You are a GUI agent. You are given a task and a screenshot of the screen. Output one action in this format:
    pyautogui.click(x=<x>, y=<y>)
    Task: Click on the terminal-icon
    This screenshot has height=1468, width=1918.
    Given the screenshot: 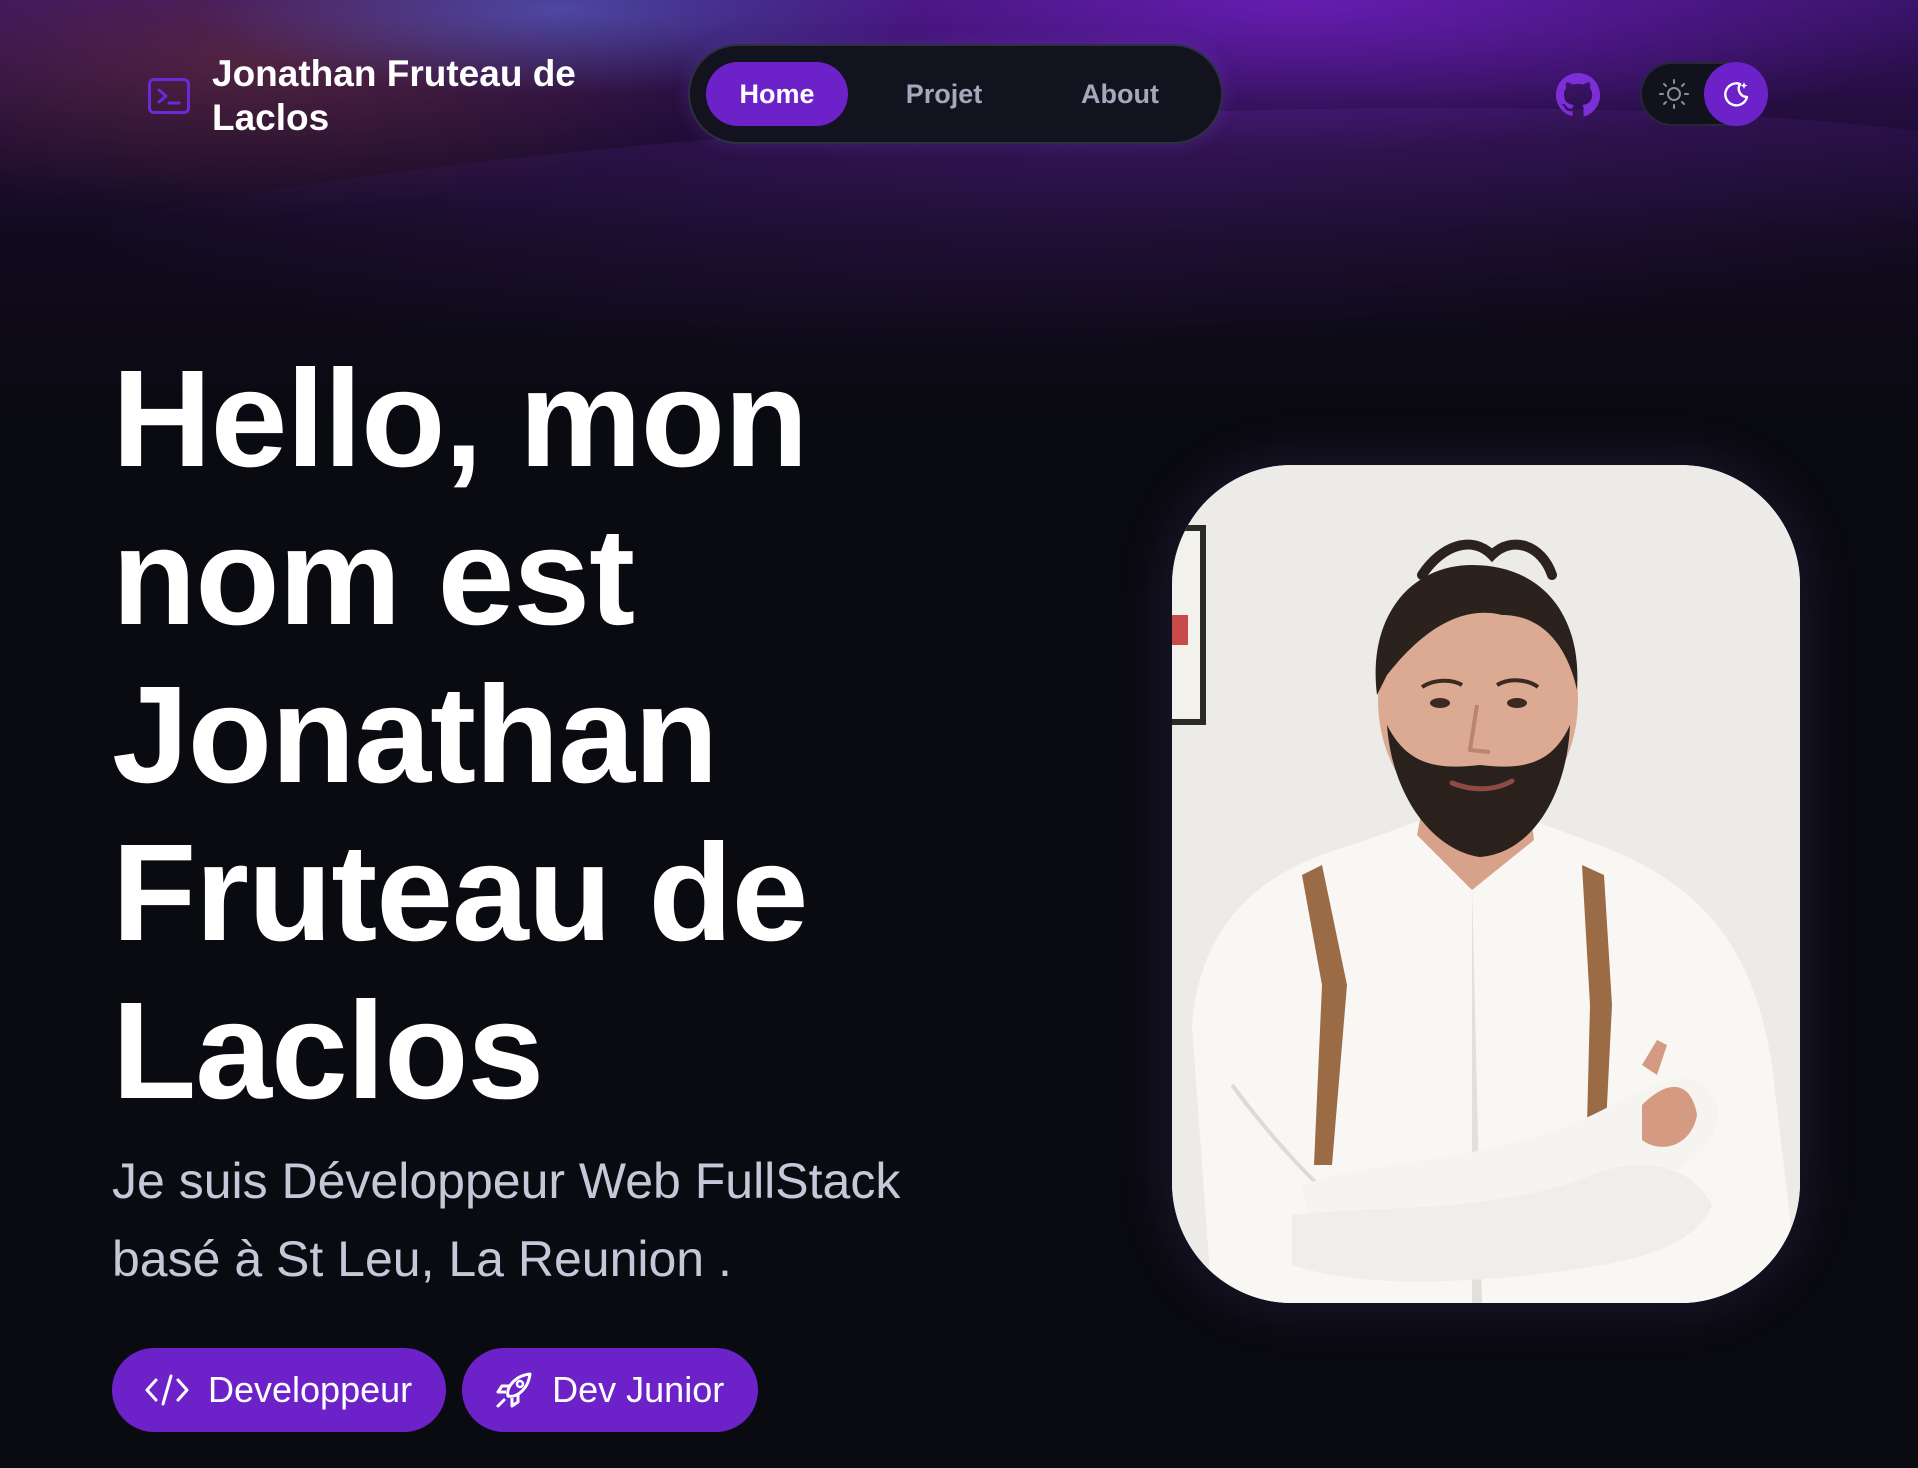 What is the action you would take?
    pyautogui.click(x=169, y=96)
    